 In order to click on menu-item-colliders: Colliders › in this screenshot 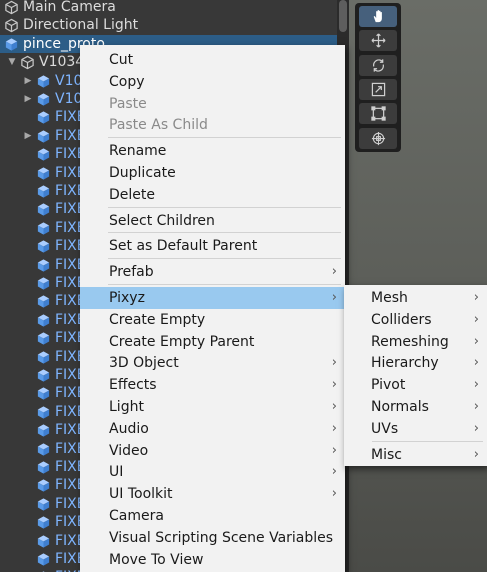, I will do `click(415, 320)`.